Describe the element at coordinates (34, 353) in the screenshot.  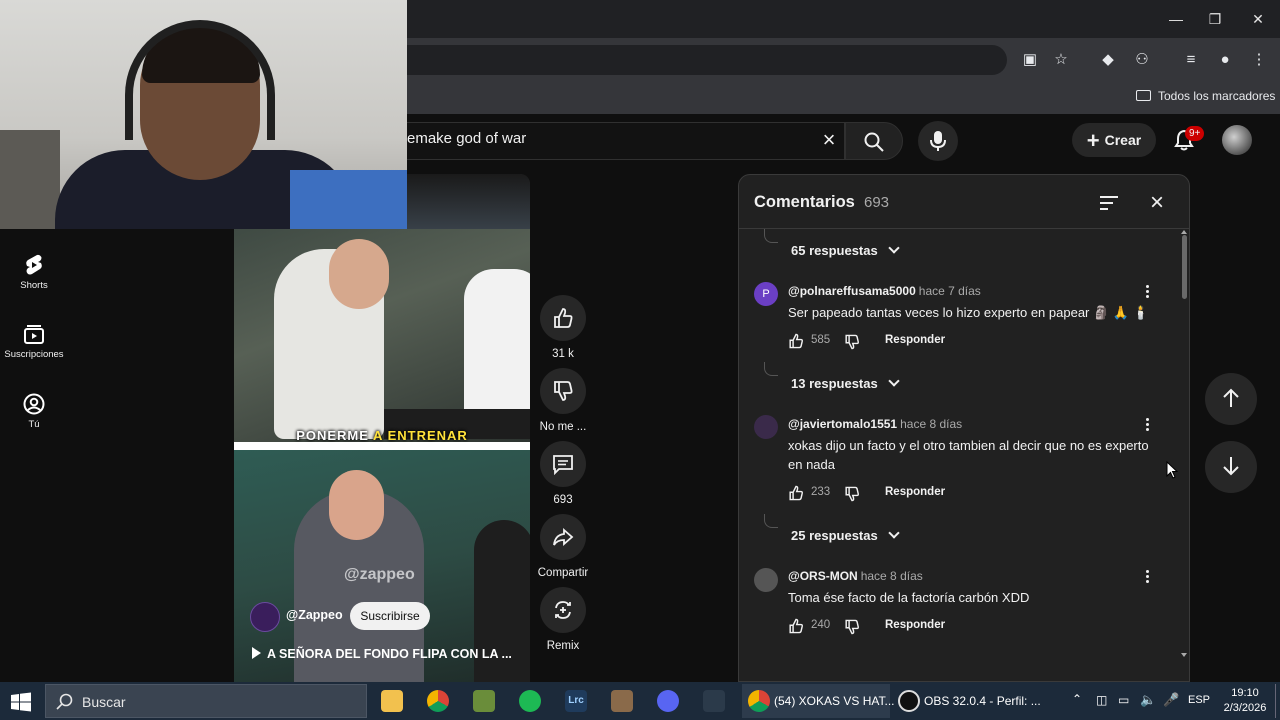
I see `sidebar-item-subscriptions: Suscripciones` at that location.